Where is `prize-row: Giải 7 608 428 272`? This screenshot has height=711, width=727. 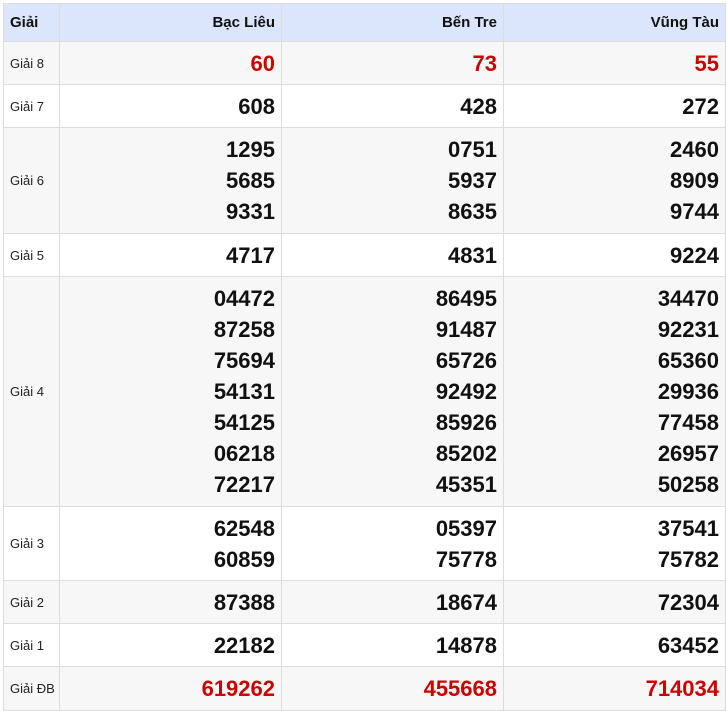 prize-row: Giải 7 608 428 272 is located at coordinates (364, 106).